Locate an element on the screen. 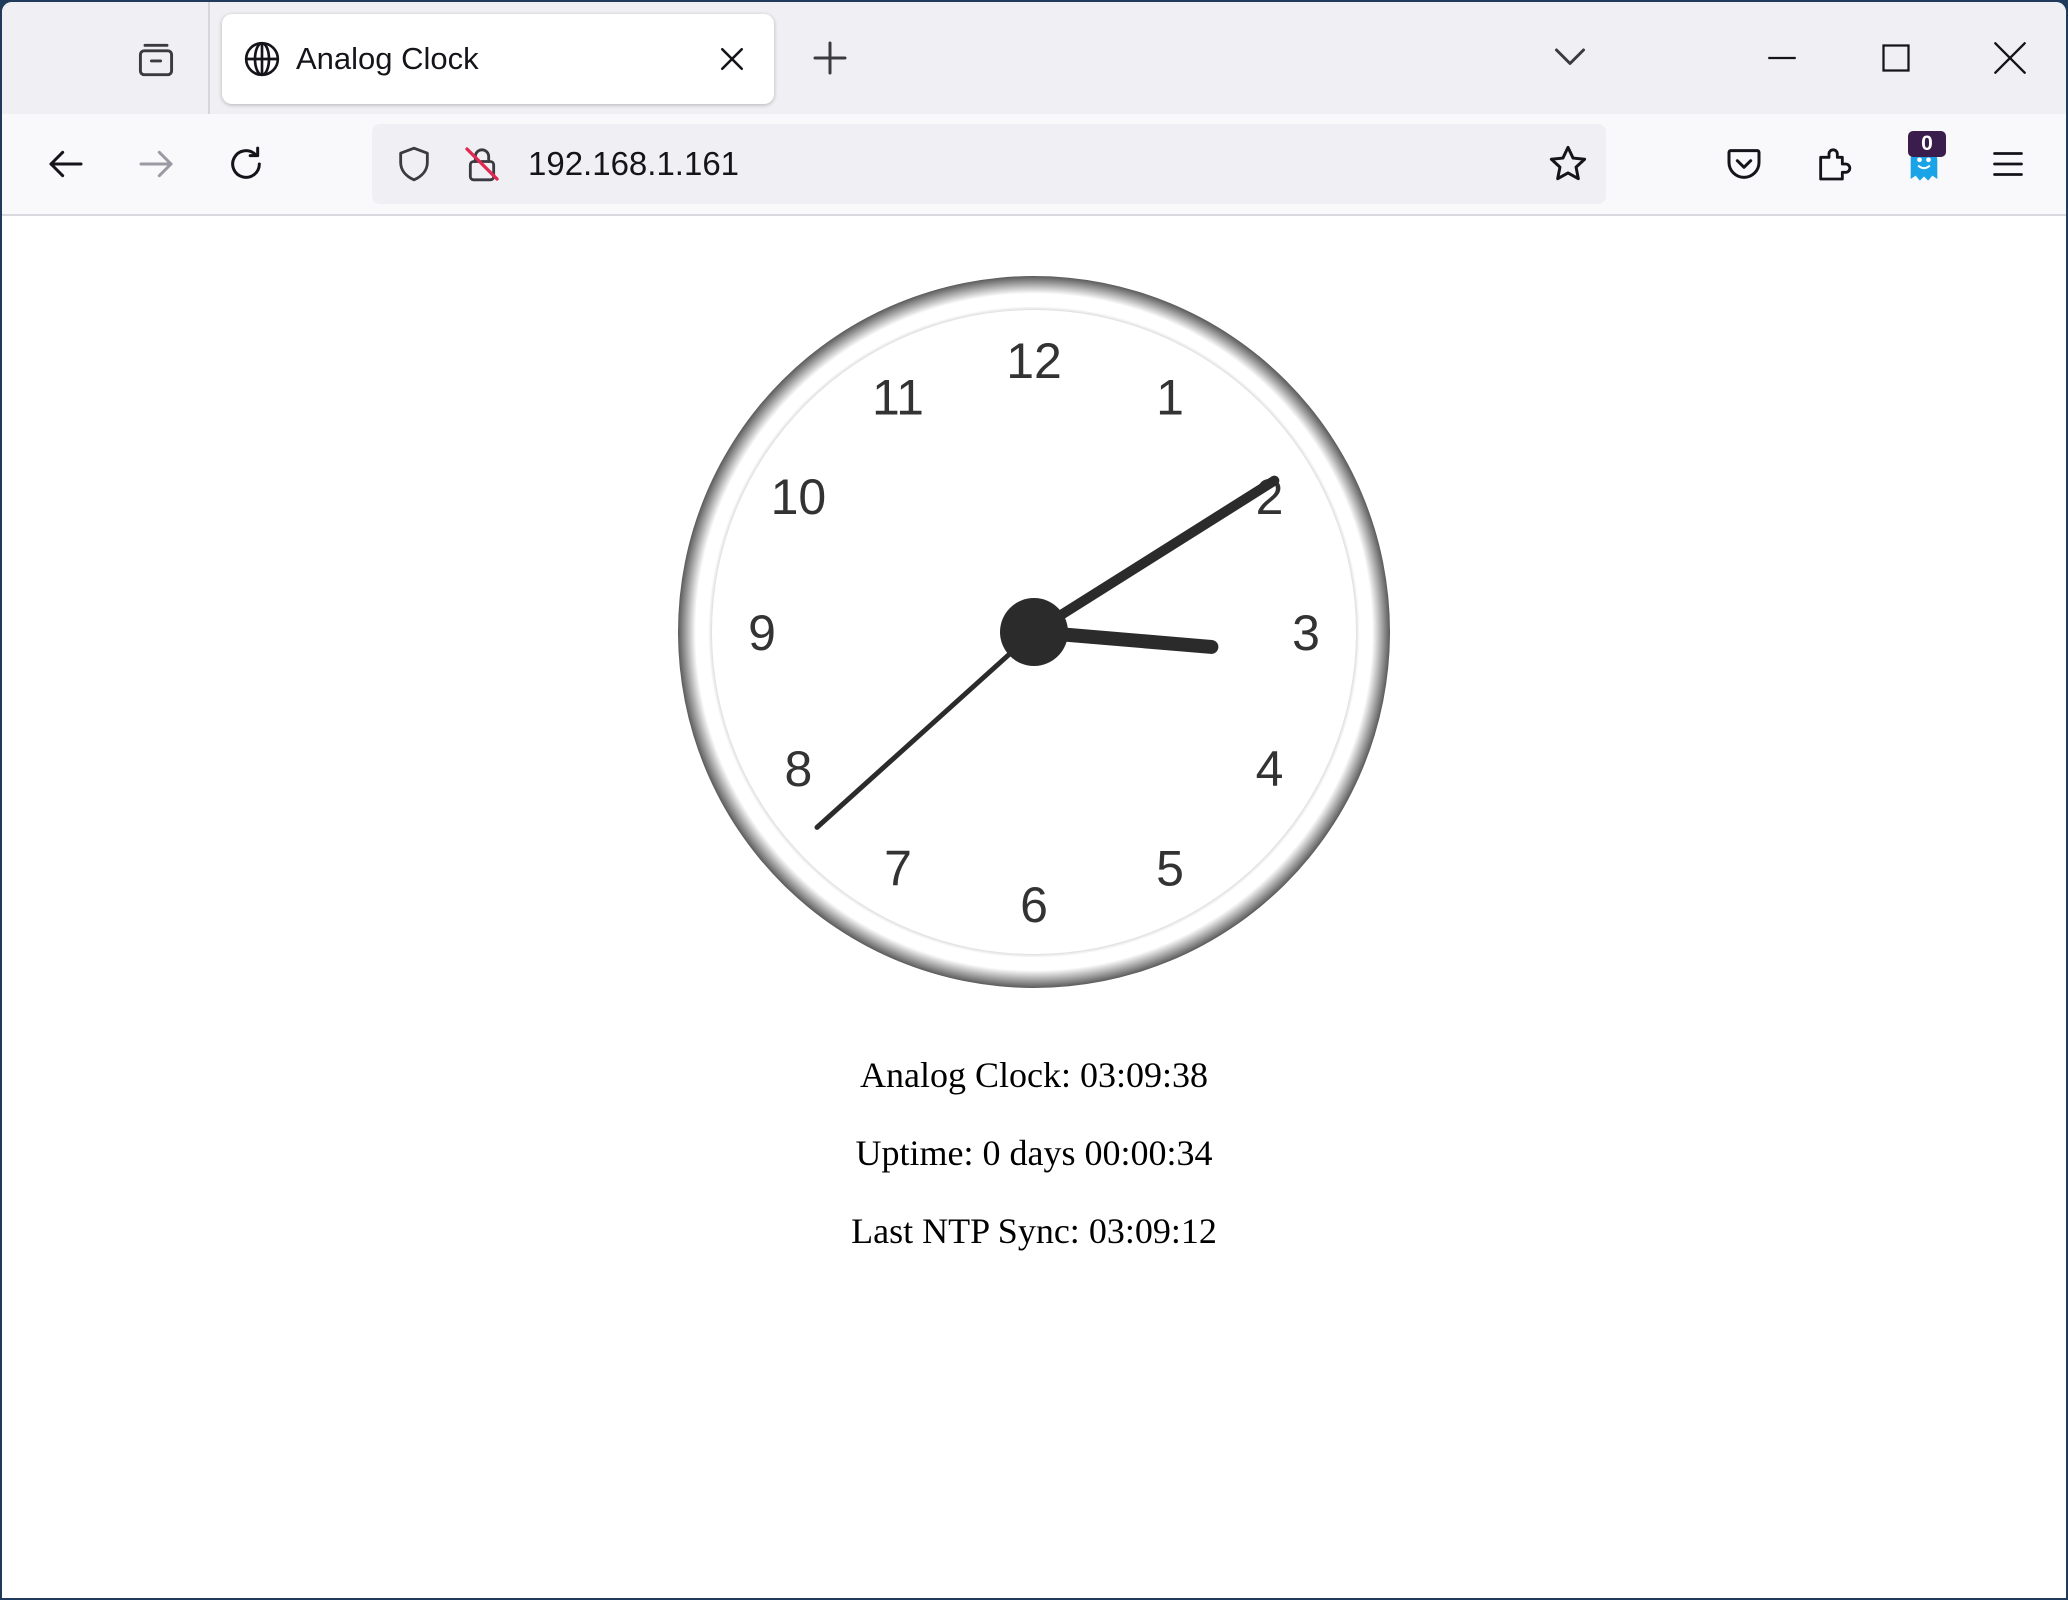 This screenshot has width=2068, height=1600. clock-numeral: 5 is located at coordinates (1170, 869).